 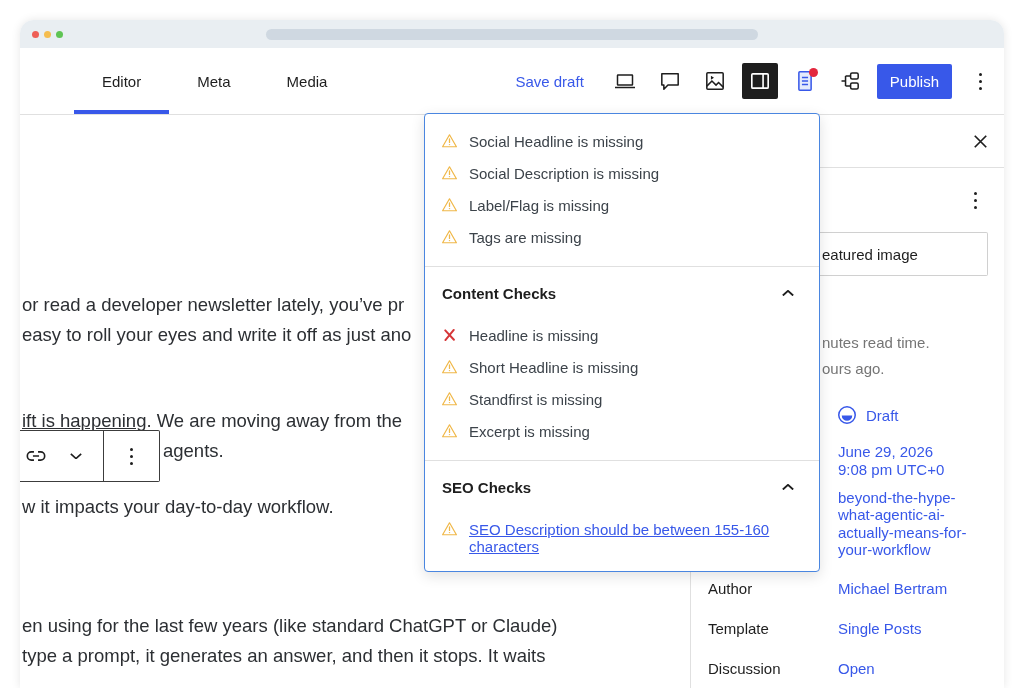 What do you see at coordinates (217, 335) in the screenshot?
I see `body-text: easy to roll your eyes and write it off as just ano` at bounding box center [217, 335].